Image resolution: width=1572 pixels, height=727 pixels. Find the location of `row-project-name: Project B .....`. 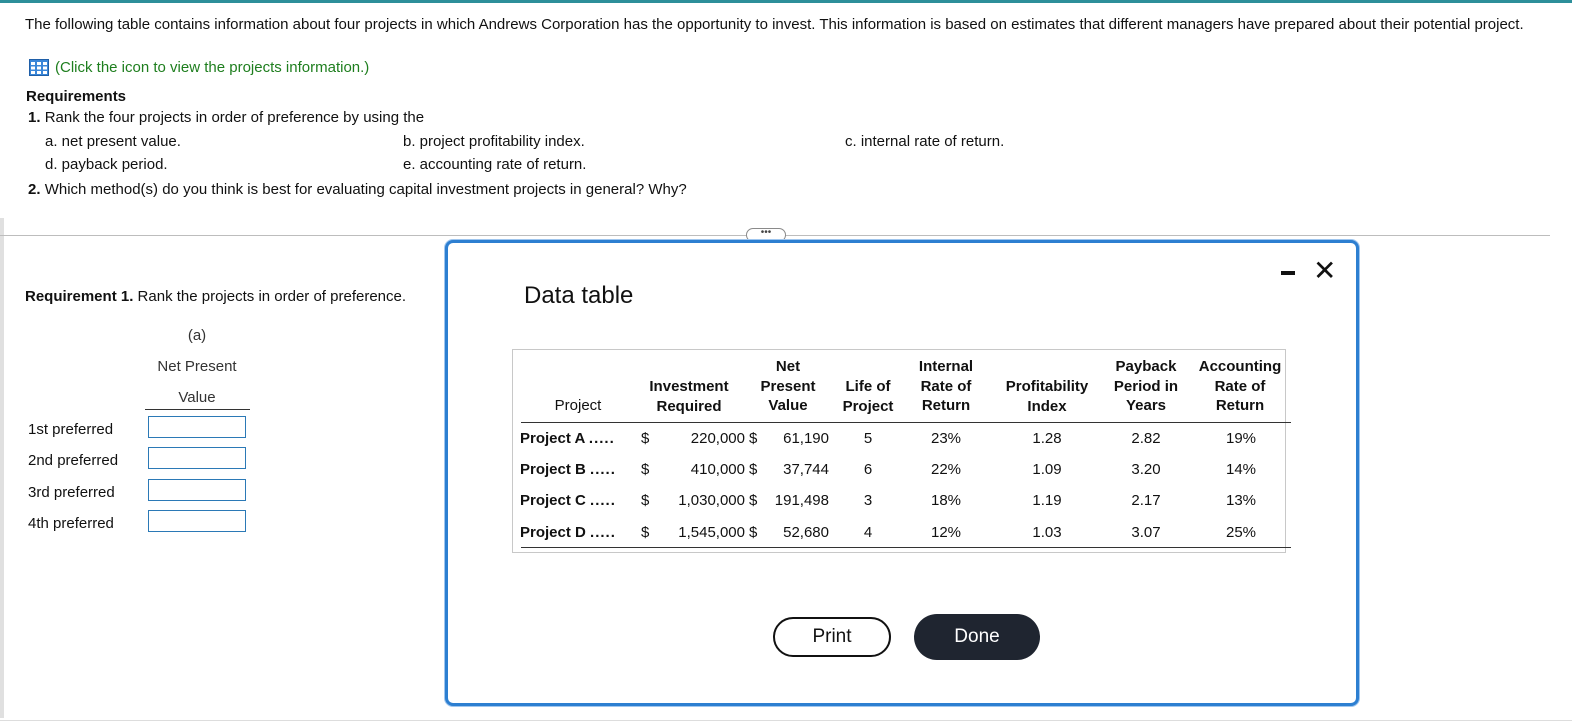

row-project-name: Project B ..... is located at coordinates (568, 469).